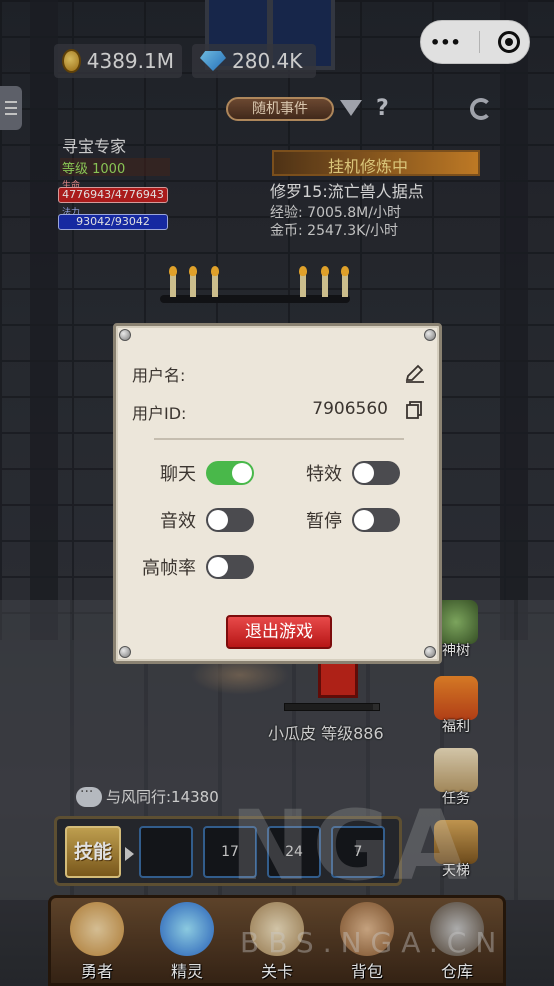 The height and width of the screenshot is (986, 554). Describe the element at coordinates (178, 521) in the screenshot. I see `sound-option-label: 音效` at that location.